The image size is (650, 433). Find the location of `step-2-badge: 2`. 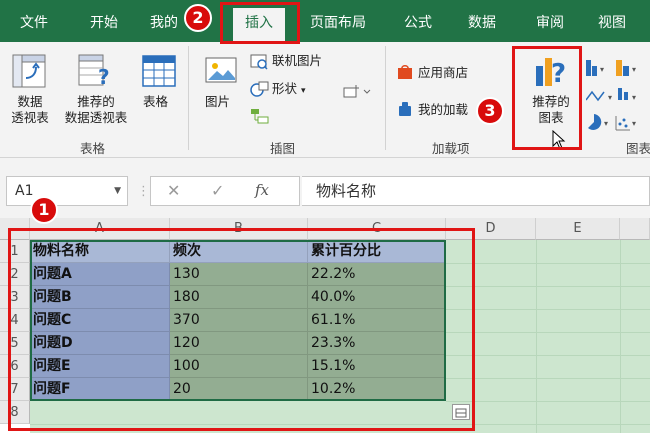

step-2-badge: 2 is located at coordinates (198, 18).